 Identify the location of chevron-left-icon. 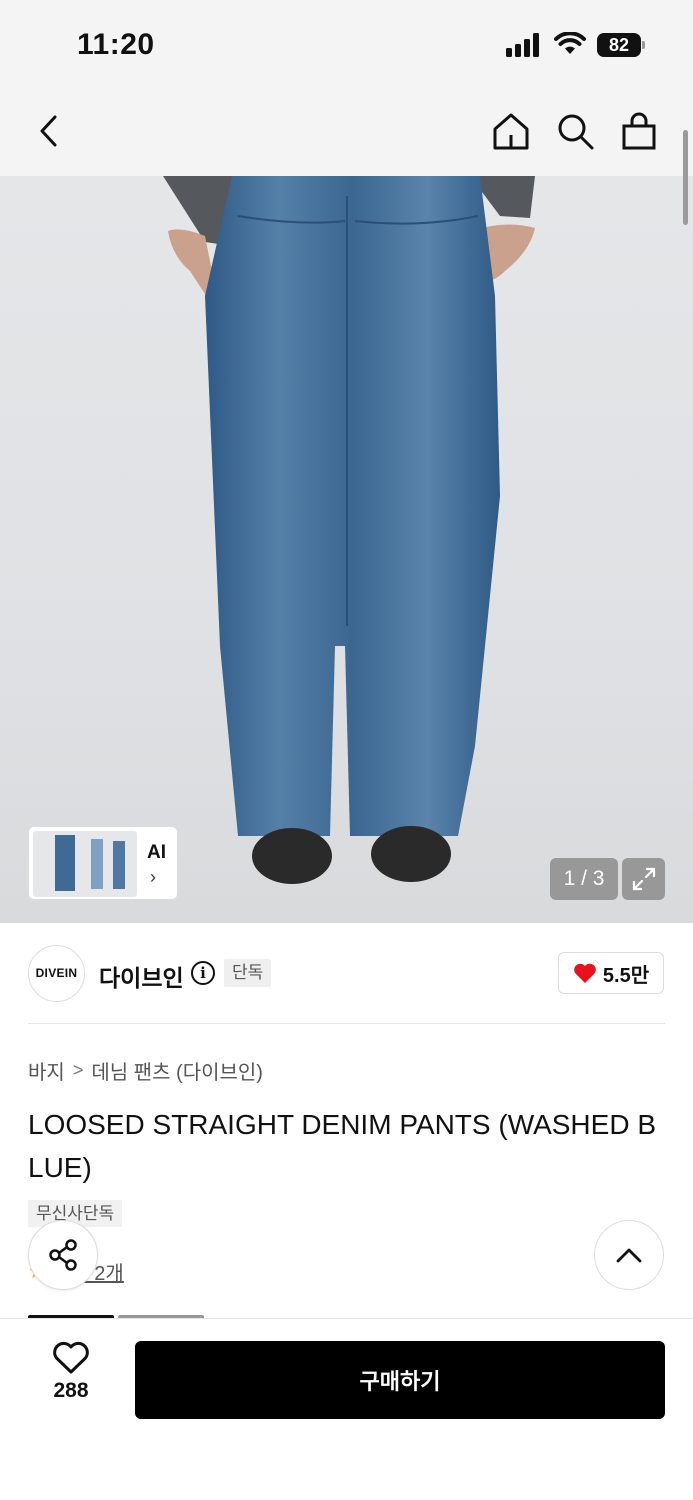
(48, 131).